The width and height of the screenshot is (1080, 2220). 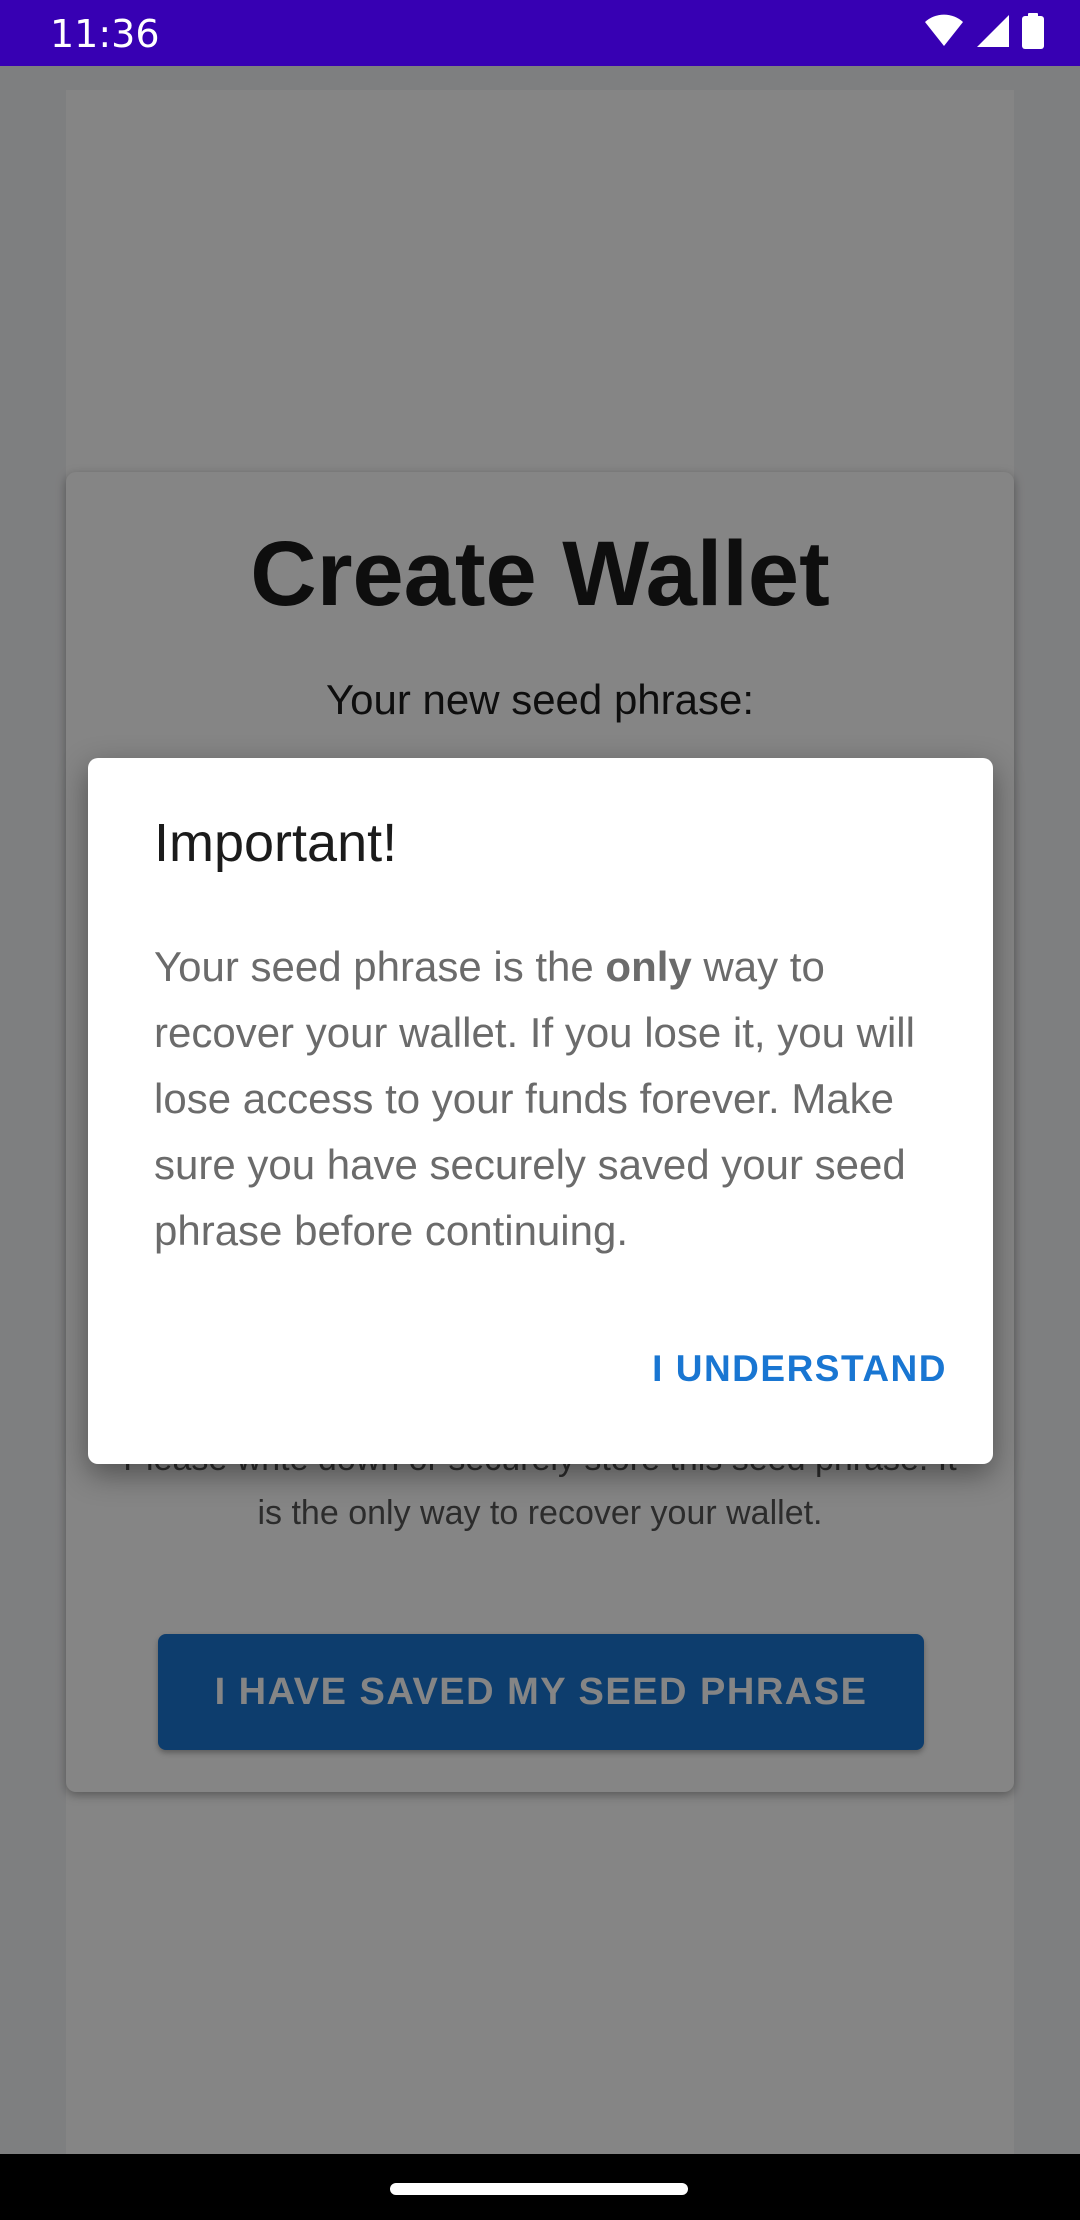 What do you see at coordinates (380, 966) in the screenshot?
I see `dialog-message-part: Your seed phrase is the` at bounding box center [380, 966].